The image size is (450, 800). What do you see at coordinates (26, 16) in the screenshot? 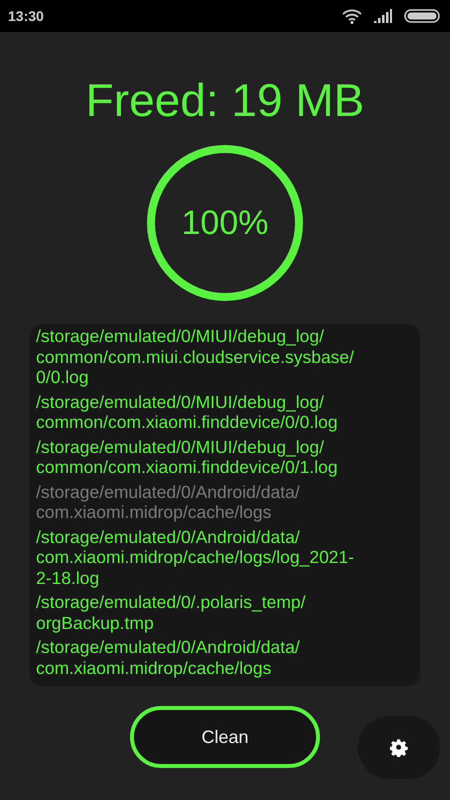
I see `clock: 13:30` at bounding box center [26, 16].